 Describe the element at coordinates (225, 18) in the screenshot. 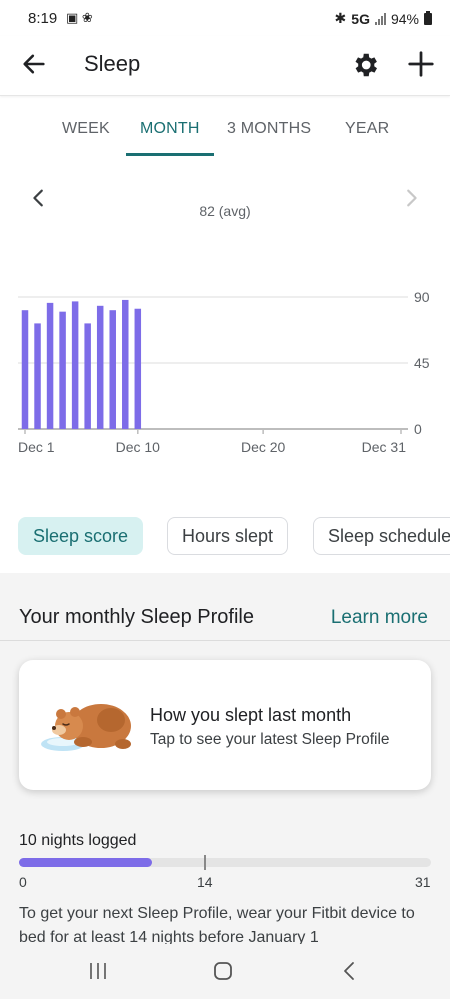

I see `status-bar: 8:19 ▣ ❀ ✱ 5G 94%` at that location.